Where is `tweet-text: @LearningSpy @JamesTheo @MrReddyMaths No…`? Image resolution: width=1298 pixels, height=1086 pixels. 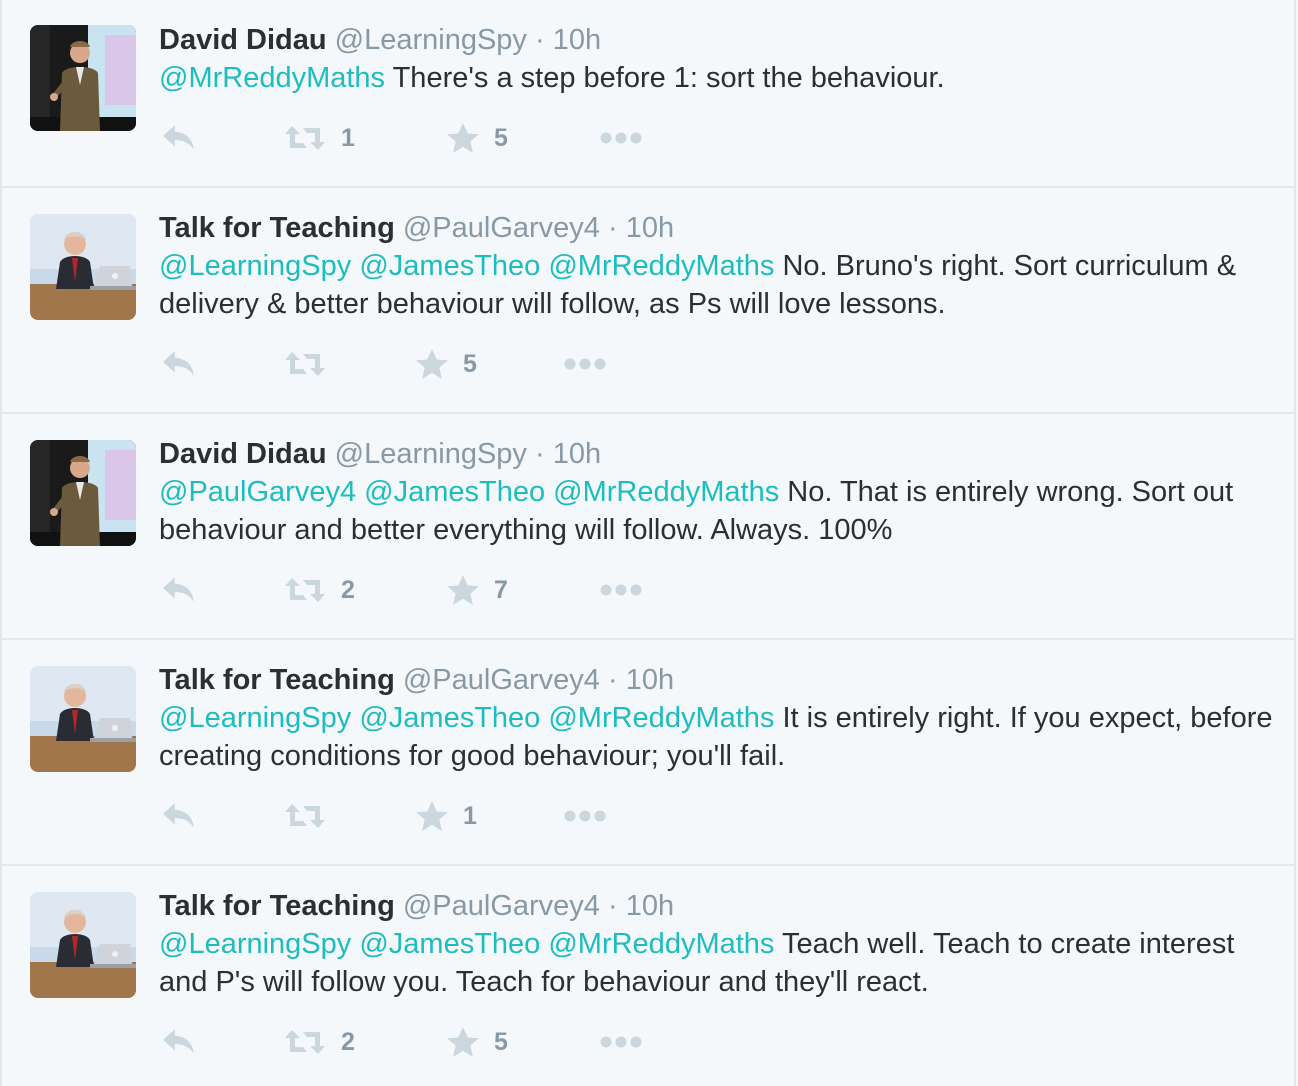 tweet-text: @LearningSpy @JamesTheo @MrReddyMaths No… is located at coordinates (719, 285).